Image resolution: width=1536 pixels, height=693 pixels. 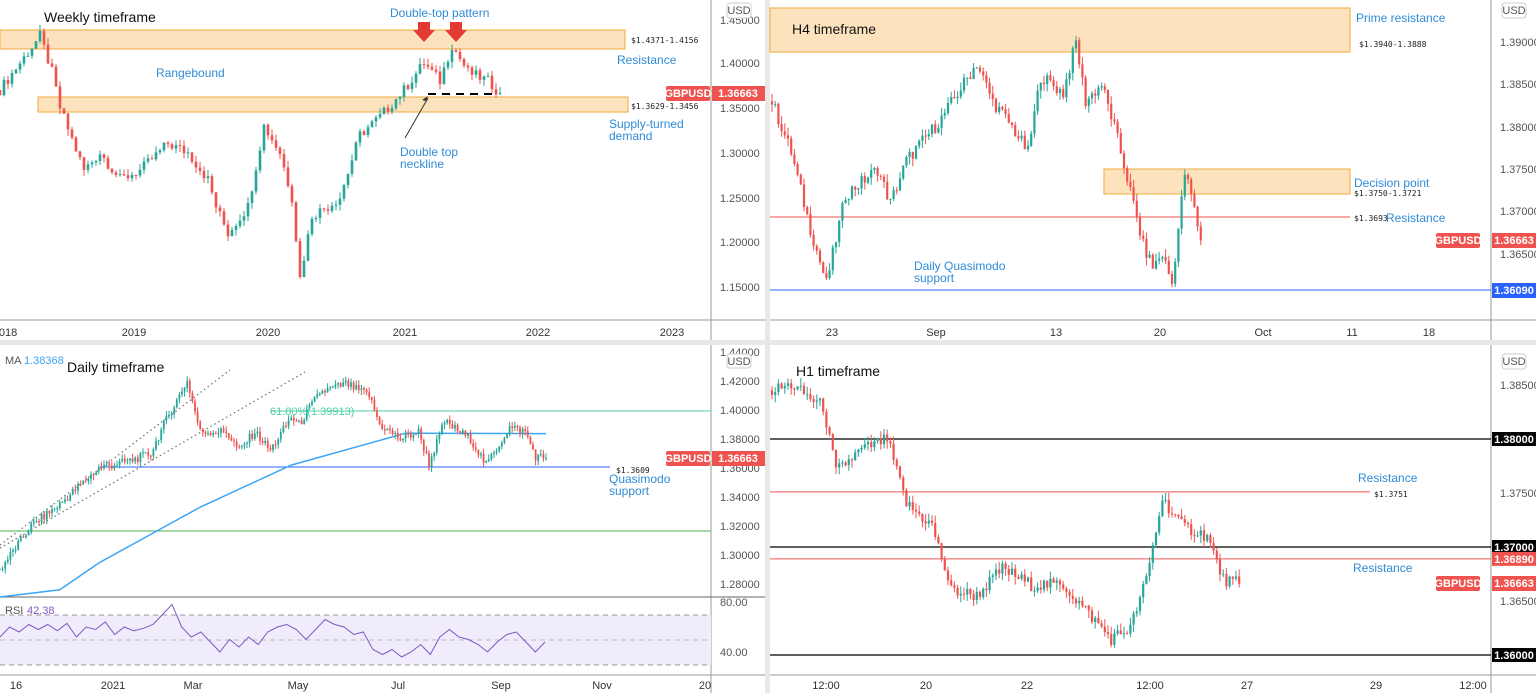 I want to click on price-tick-label: 1.39000, so click(x=1518, y=43).